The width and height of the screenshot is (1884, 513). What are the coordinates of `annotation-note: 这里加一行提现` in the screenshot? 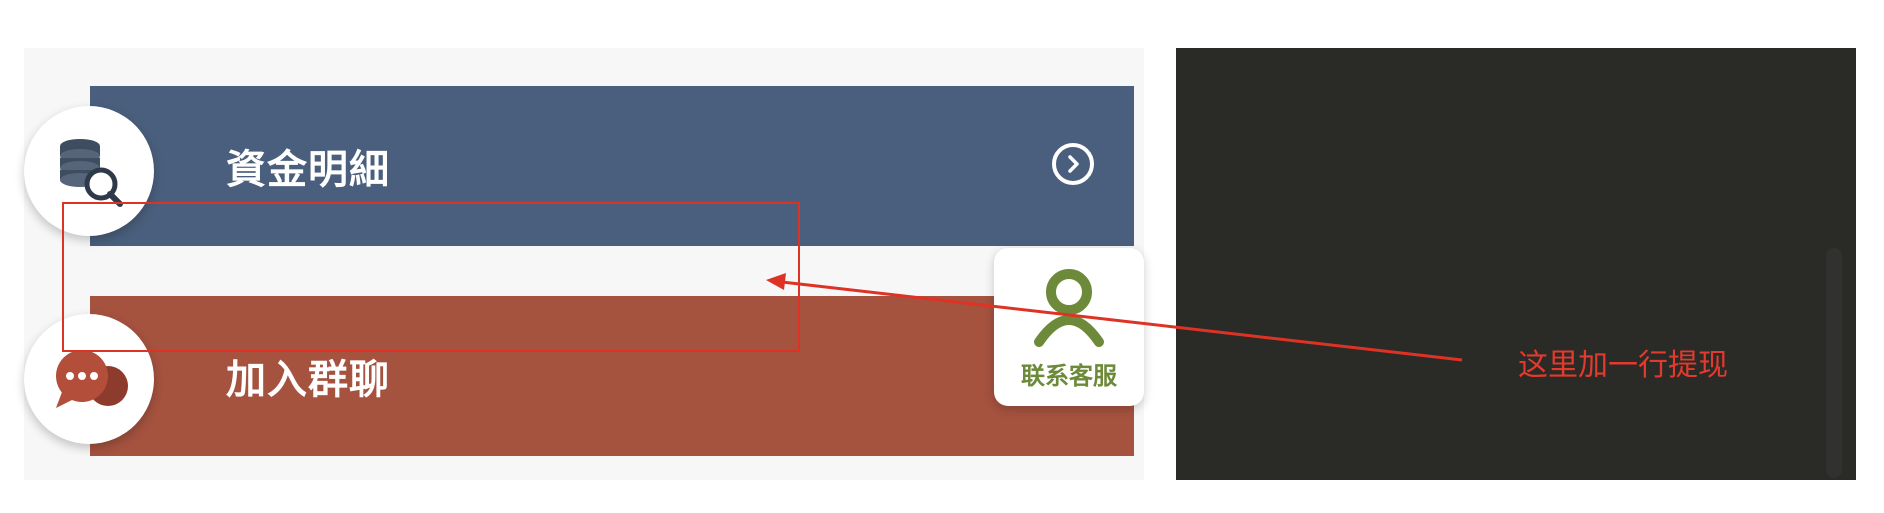 It's located at (1623, 365).